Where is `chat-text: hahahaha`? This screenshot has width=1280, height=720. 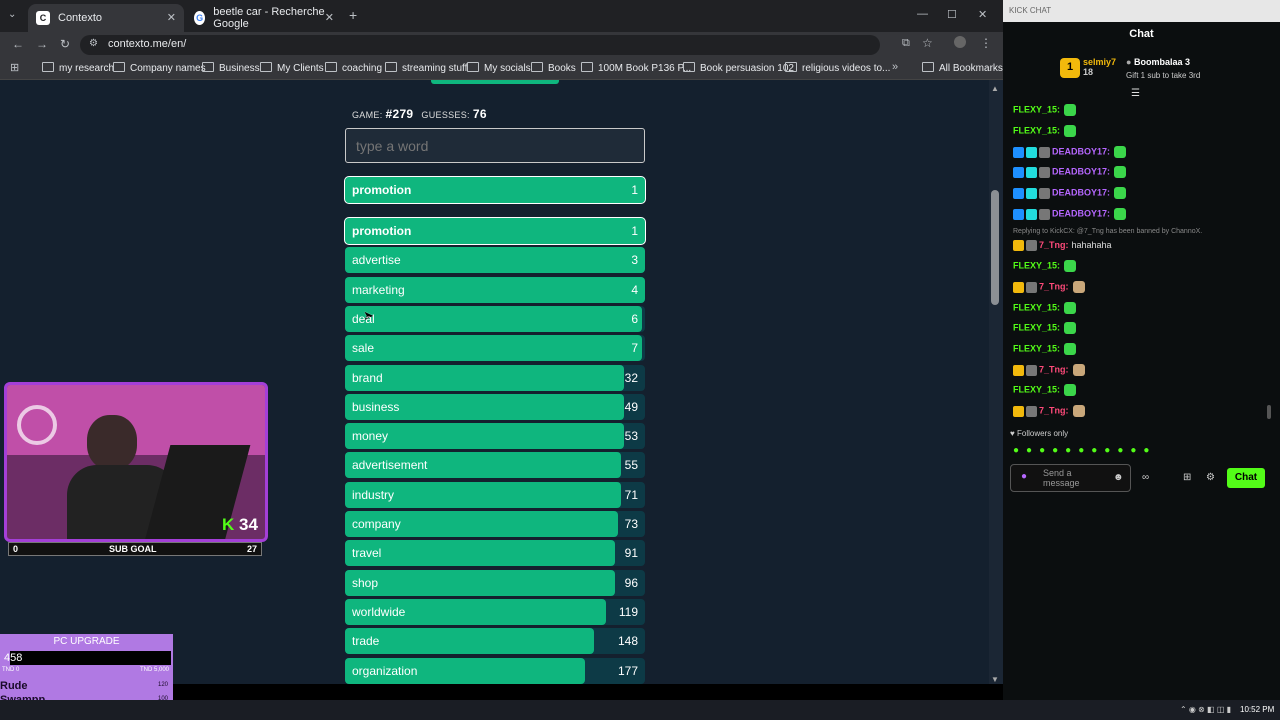
chat-text: hahahaha is located at coordinates (1091, 245).